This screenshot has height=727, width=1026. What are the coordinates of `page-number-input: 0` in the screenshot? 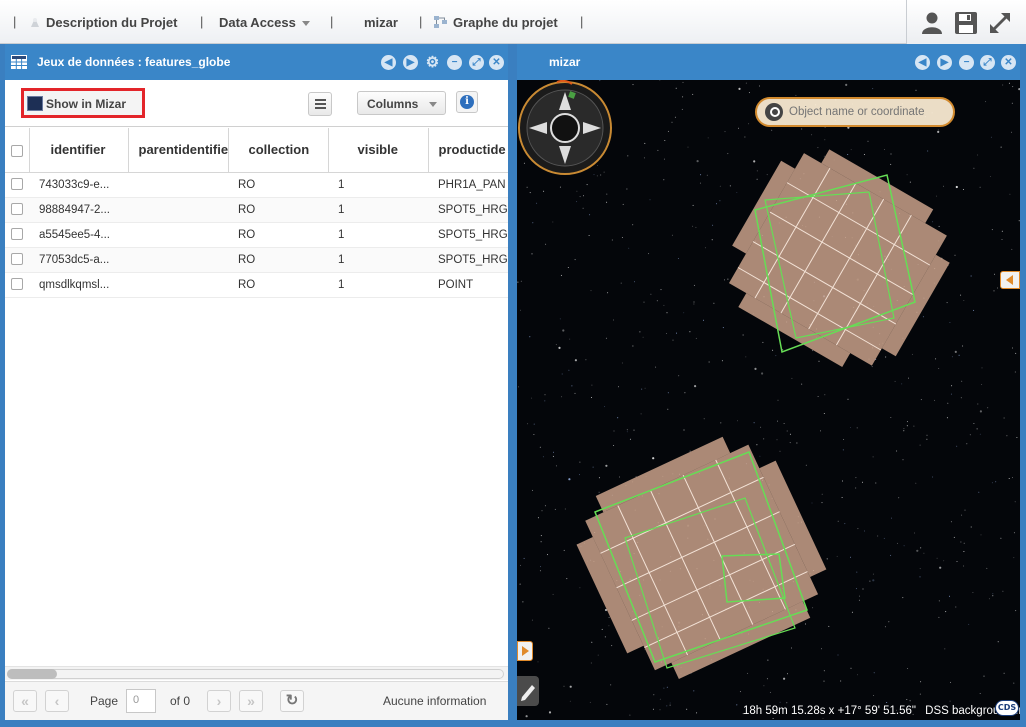 It's located at (141, 701).